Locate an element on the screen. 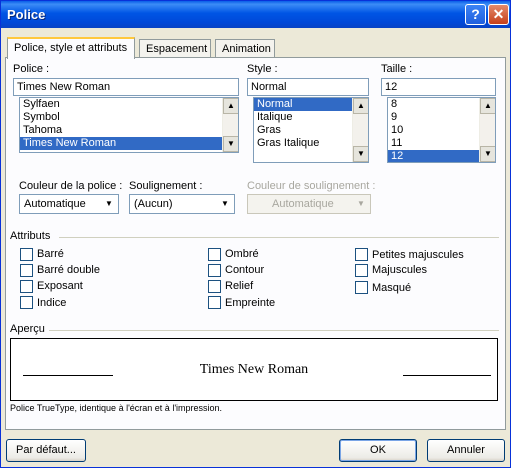 The height and width of the screenshot is (468, 511). list-item: Sylfaen is located at coordinates (129, 104).